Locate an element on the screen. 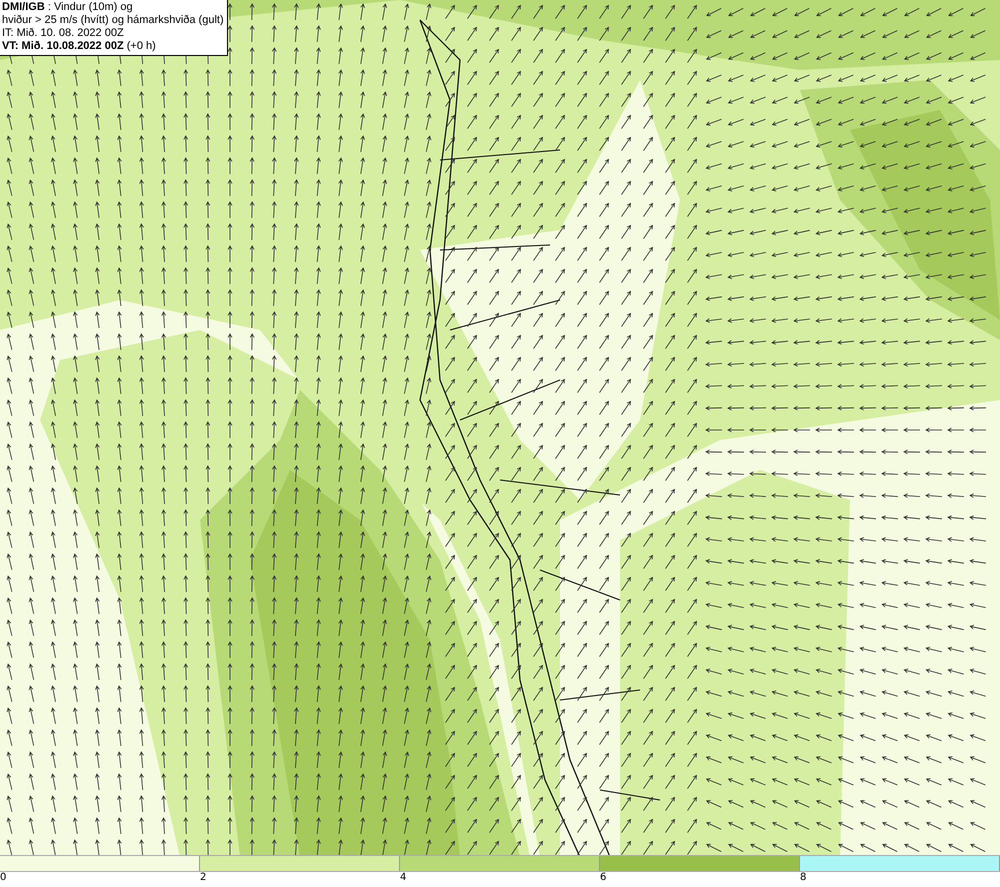 This screenshot has height=887, width=1000. legend-tick-label: 0 is located at coordinates (3, 877).